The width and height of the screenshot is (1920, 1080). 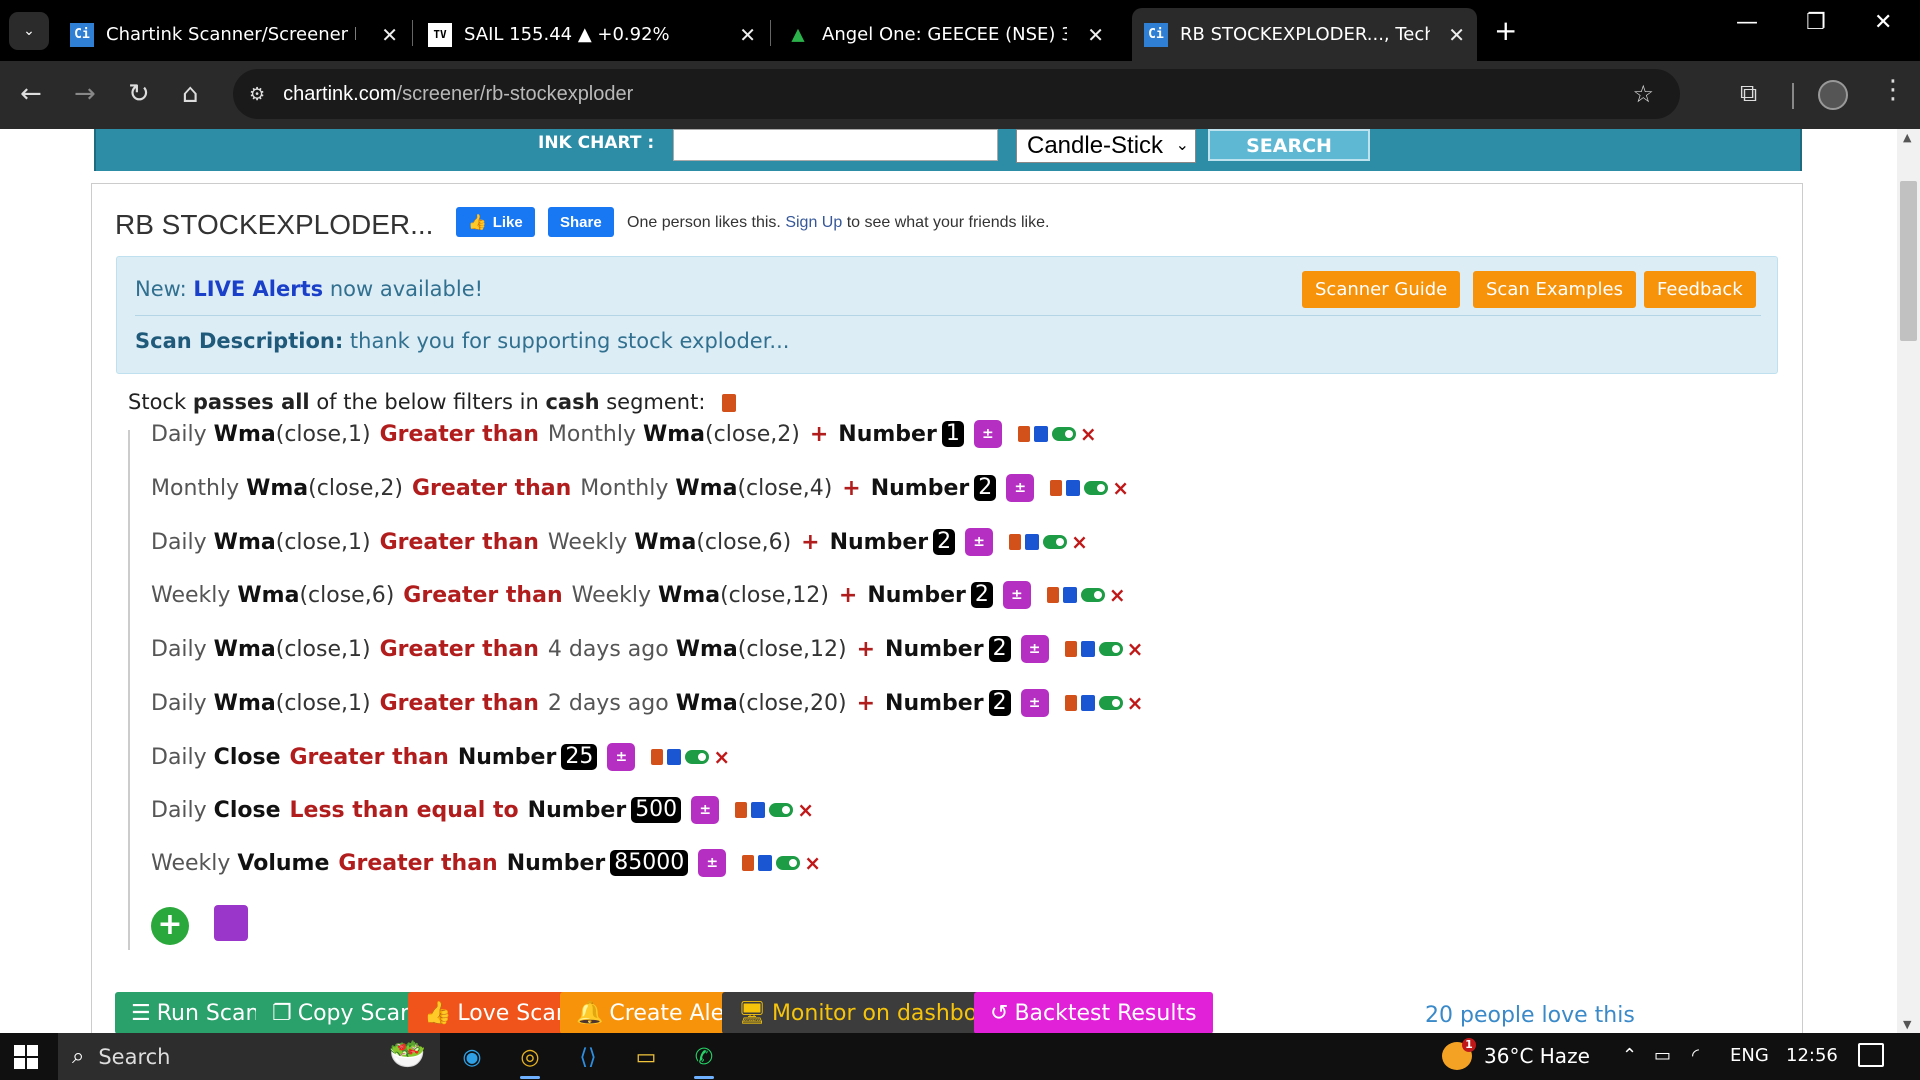 What do you see at coordinates (283, 863) in the screenshot?
I see `indicator: Volume` at bounding box center [283, 863].